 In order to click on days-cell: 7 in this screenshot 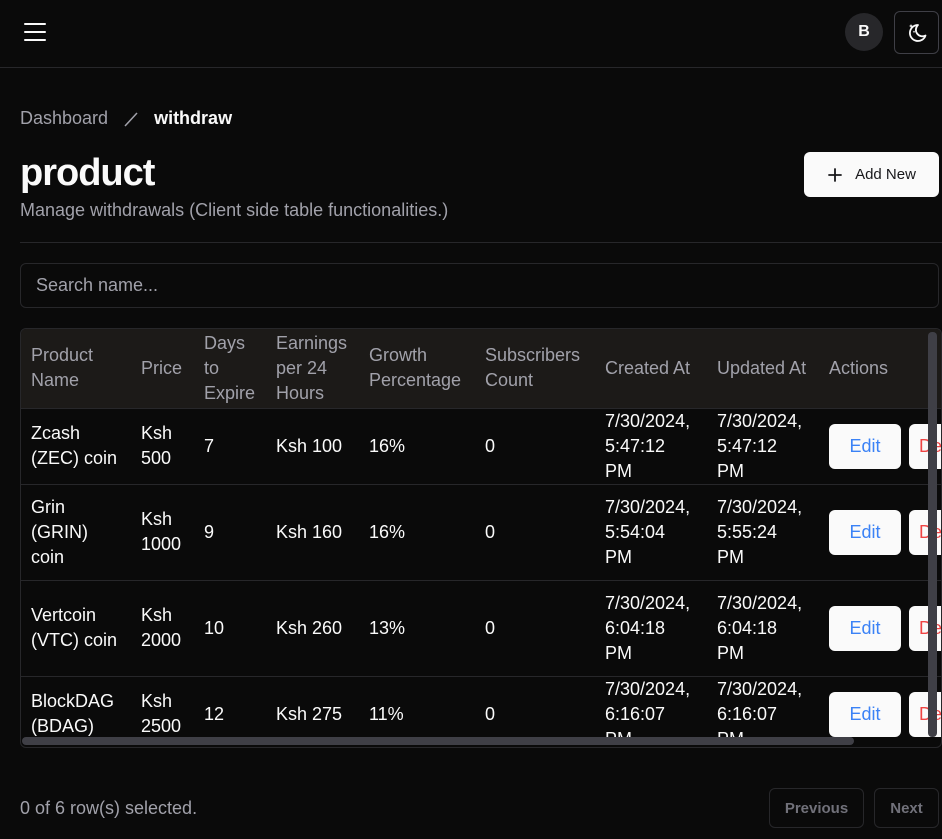, I will do `click(230, 445)`.